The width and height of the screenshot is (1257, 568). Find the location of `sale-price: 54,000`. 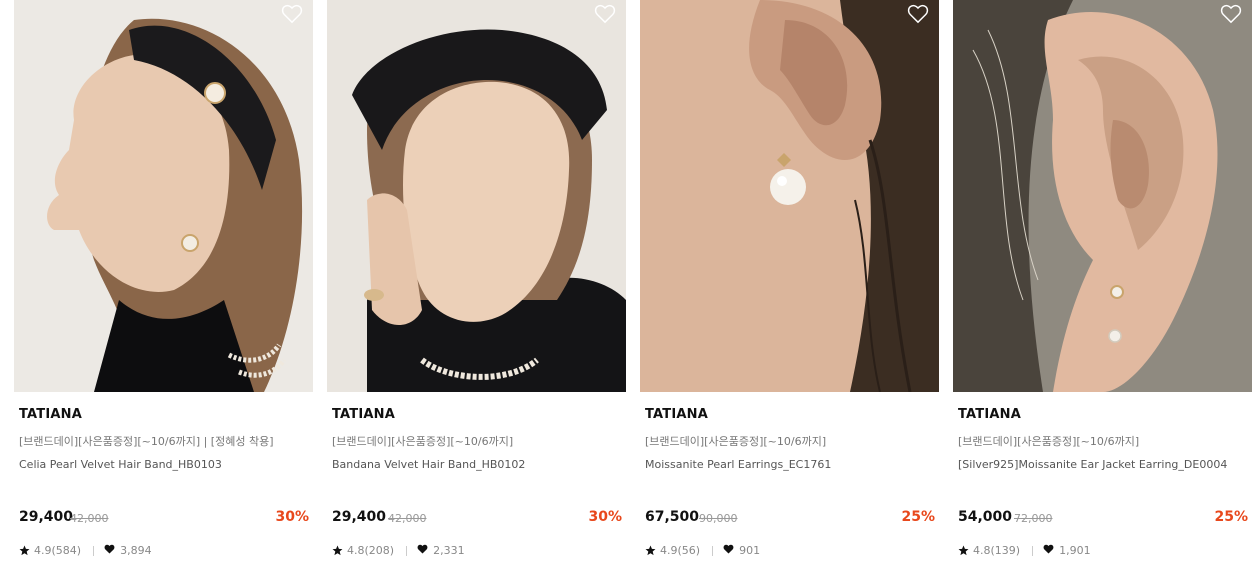

sale-price: 54,000 is located at coordinates (985, 517).